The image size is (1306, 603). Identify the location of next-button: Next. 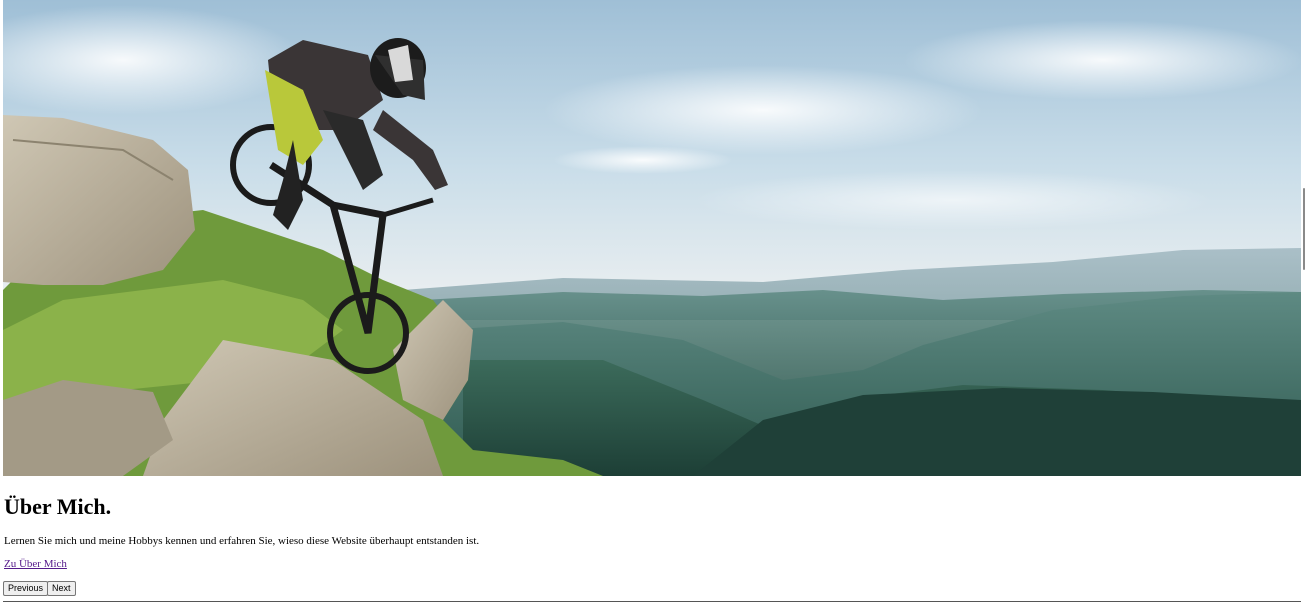
(61, 588).